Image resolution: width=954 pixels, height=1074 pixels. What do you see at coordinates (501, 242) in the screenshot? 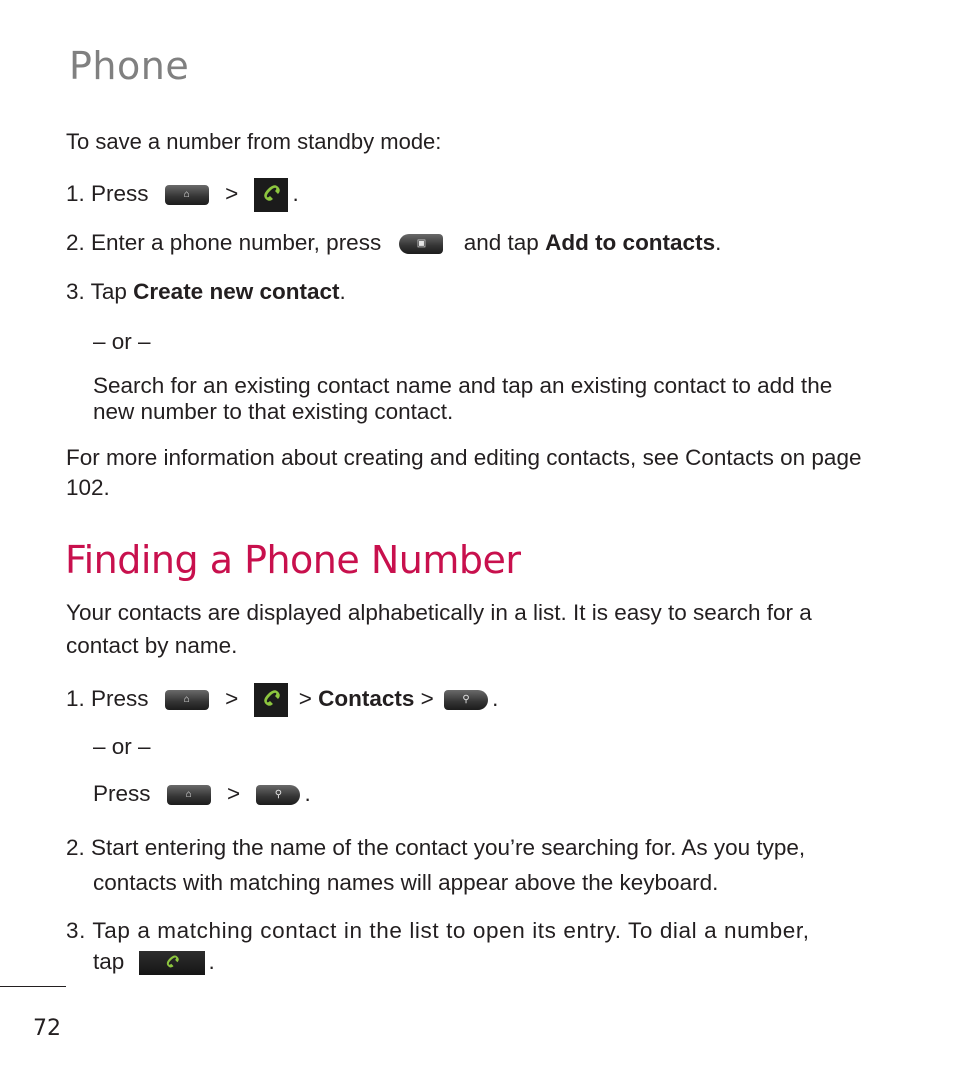
I see `step-text: and tap` at bounding box center [501, 242].